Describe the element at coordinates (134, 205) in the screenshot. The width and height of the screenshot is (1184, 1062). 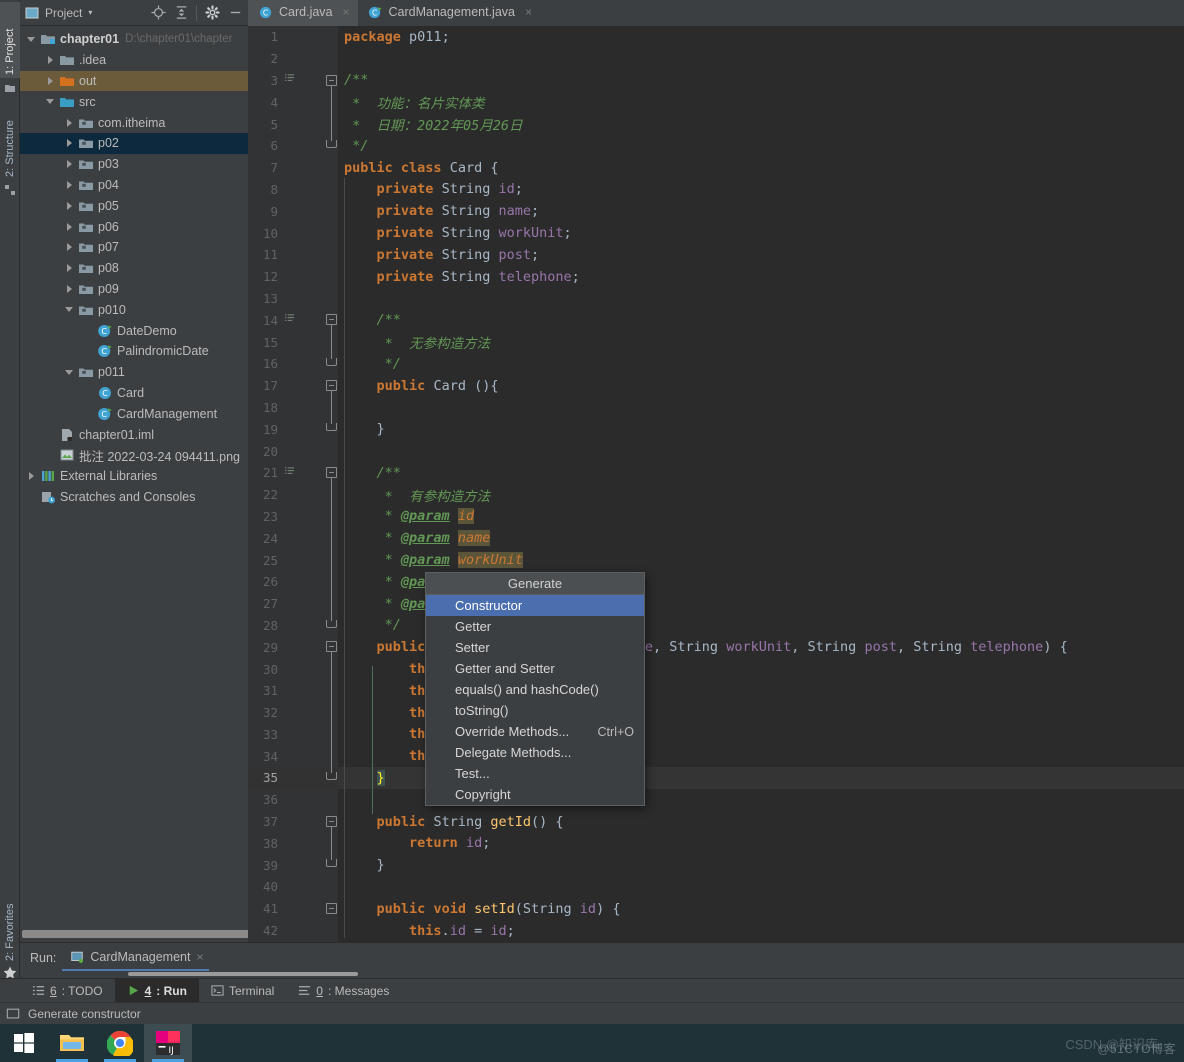
I see `tree-row-p05: p05` at that location.